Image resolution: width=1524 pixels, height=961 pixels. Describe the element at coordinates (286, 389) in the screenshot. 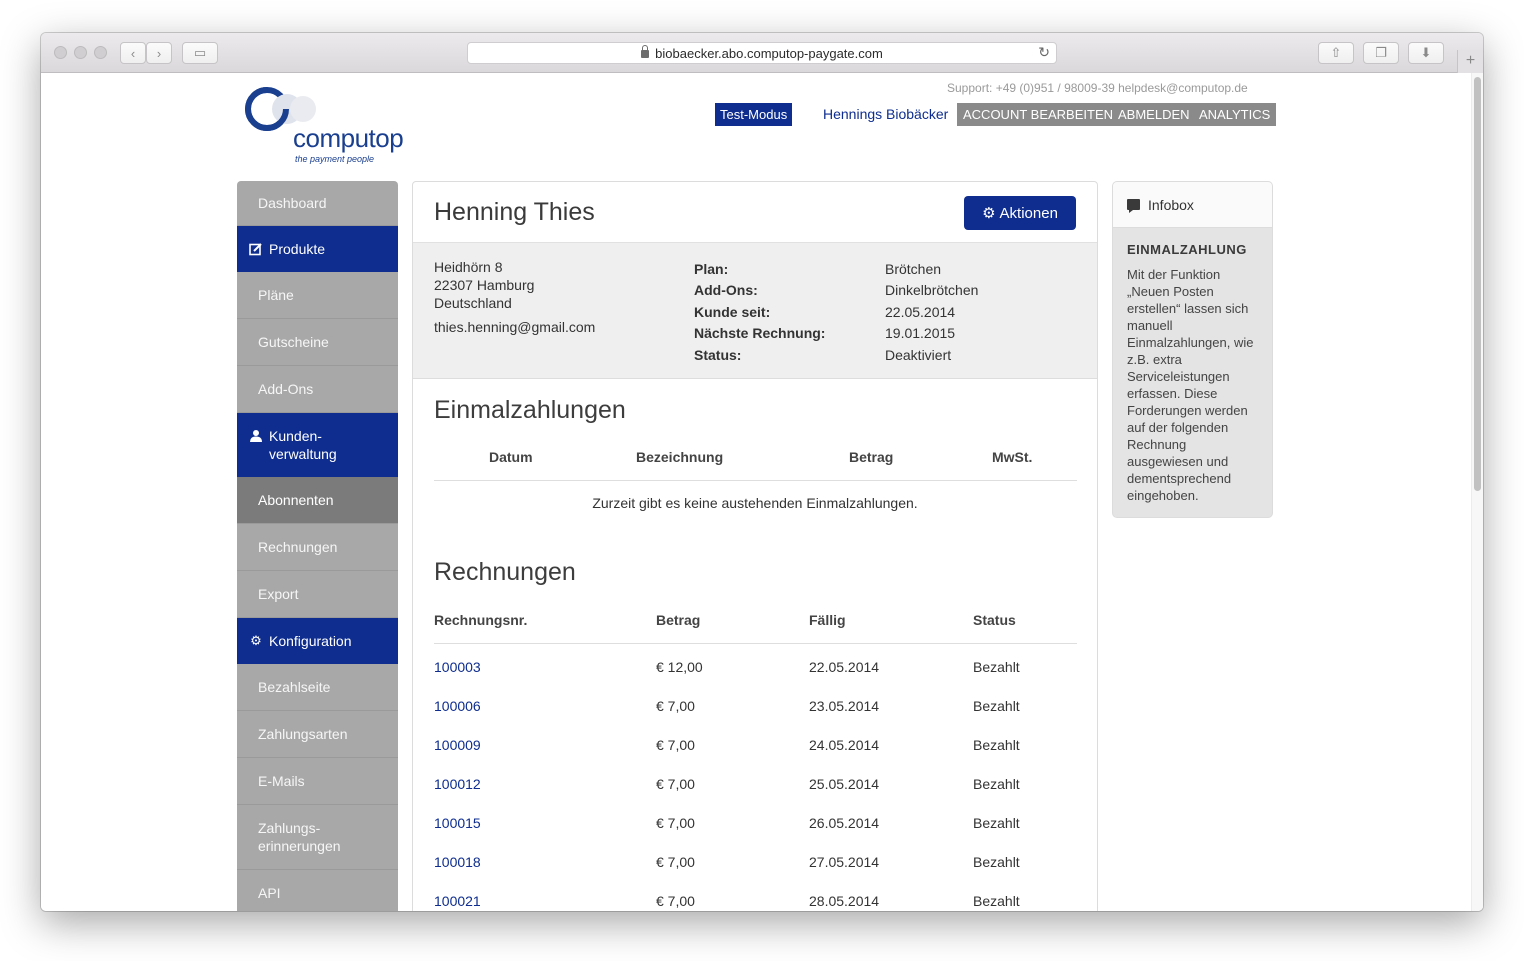

I see `sidebar-item-label: Add-Ons` at that location.